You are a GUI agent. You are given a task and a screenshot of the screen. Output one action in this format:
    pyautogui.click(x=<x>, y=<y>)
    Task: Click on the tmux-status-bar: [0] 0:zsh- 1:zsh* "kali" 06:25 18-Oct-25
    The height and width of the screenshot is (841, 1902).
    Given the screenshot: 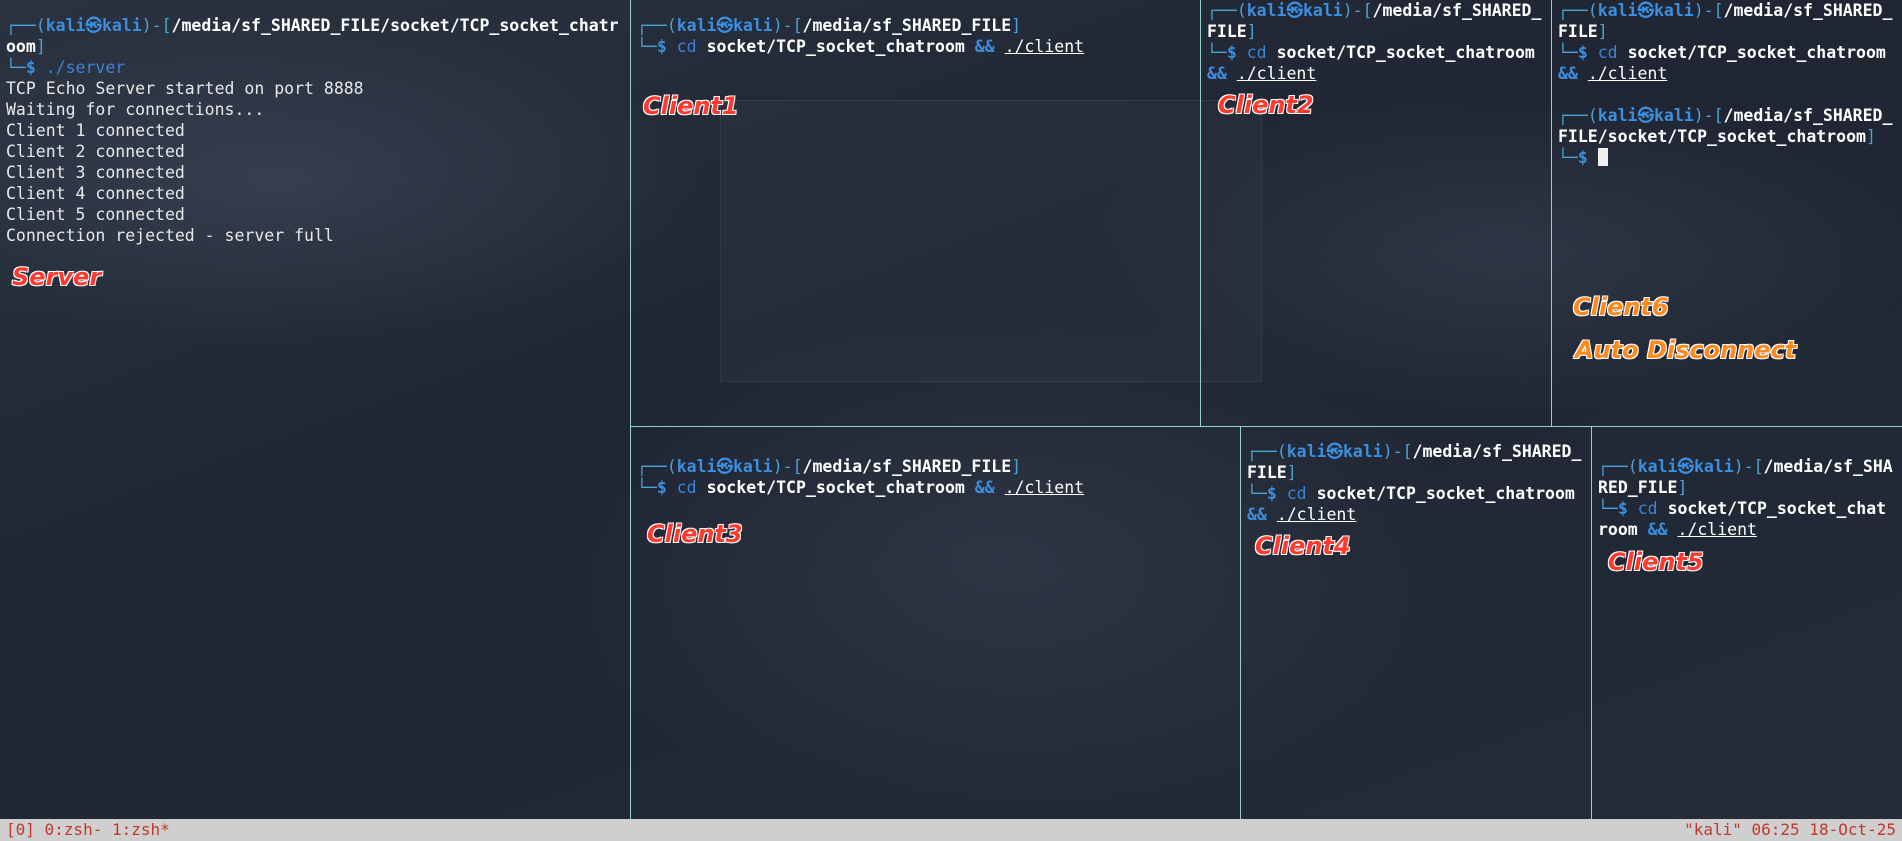 What is the action you would take?
    pyautogui.click(x=951, y=830)
    